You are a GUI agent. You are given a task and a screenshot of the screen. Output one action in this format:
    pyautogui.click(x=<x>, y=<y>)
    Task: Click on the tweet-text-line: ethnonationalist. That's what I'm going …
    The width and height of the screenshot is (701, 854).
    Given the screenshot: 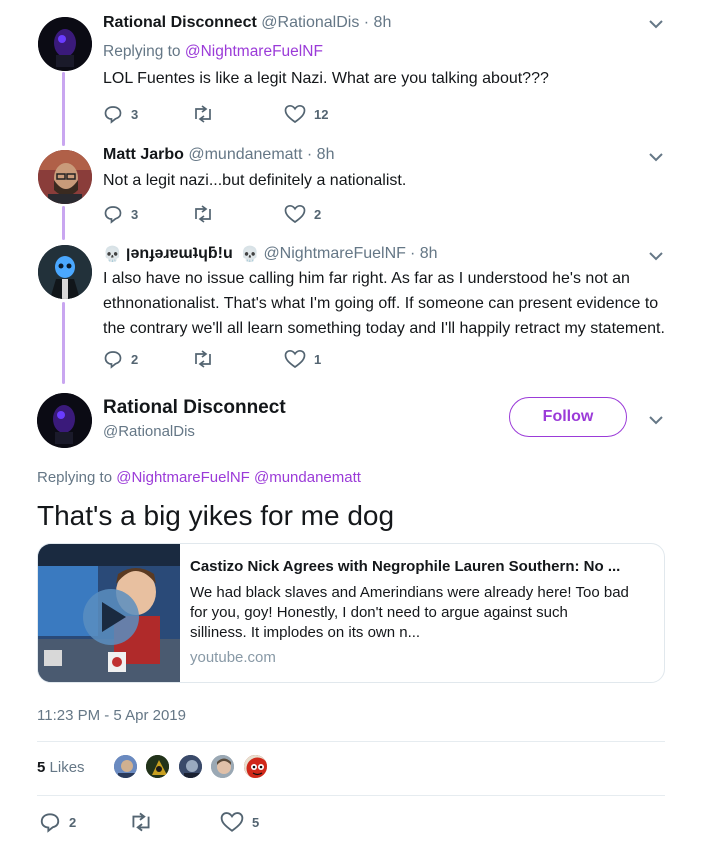 What is the action you would take?
    pyautogui.click(x=381, y=303)
    